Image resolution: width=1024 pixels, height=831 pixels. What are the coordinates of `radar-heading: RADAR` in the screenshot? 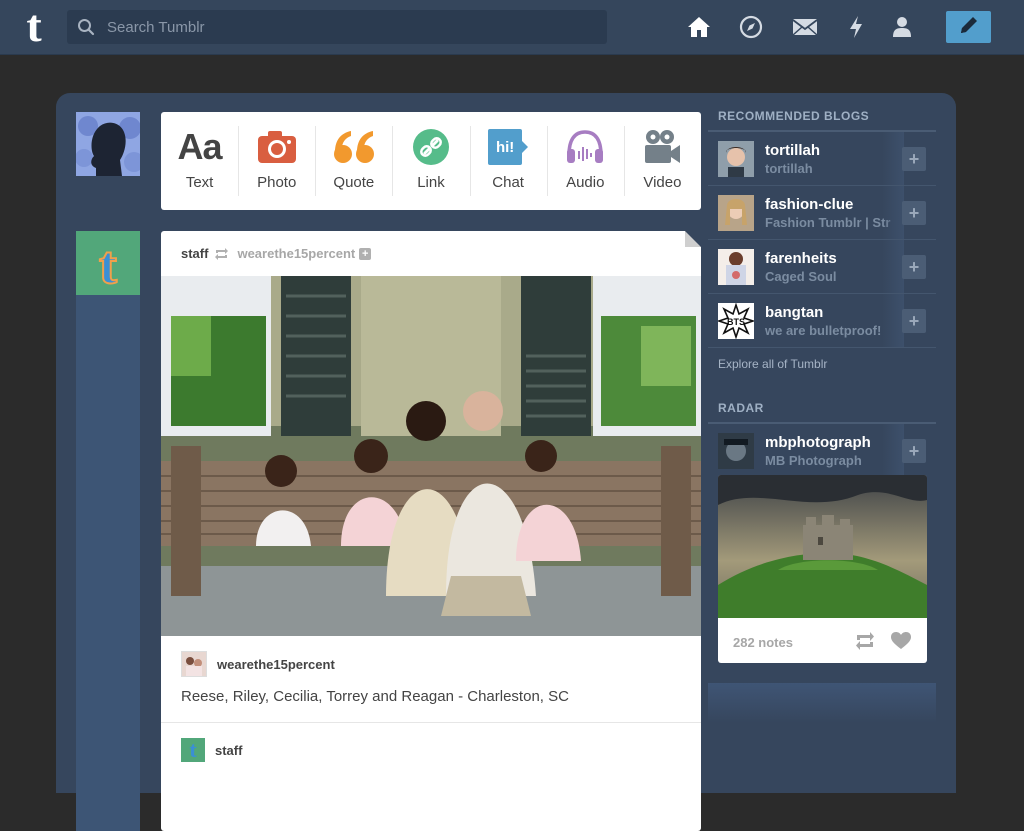 It's located at (822, 405).